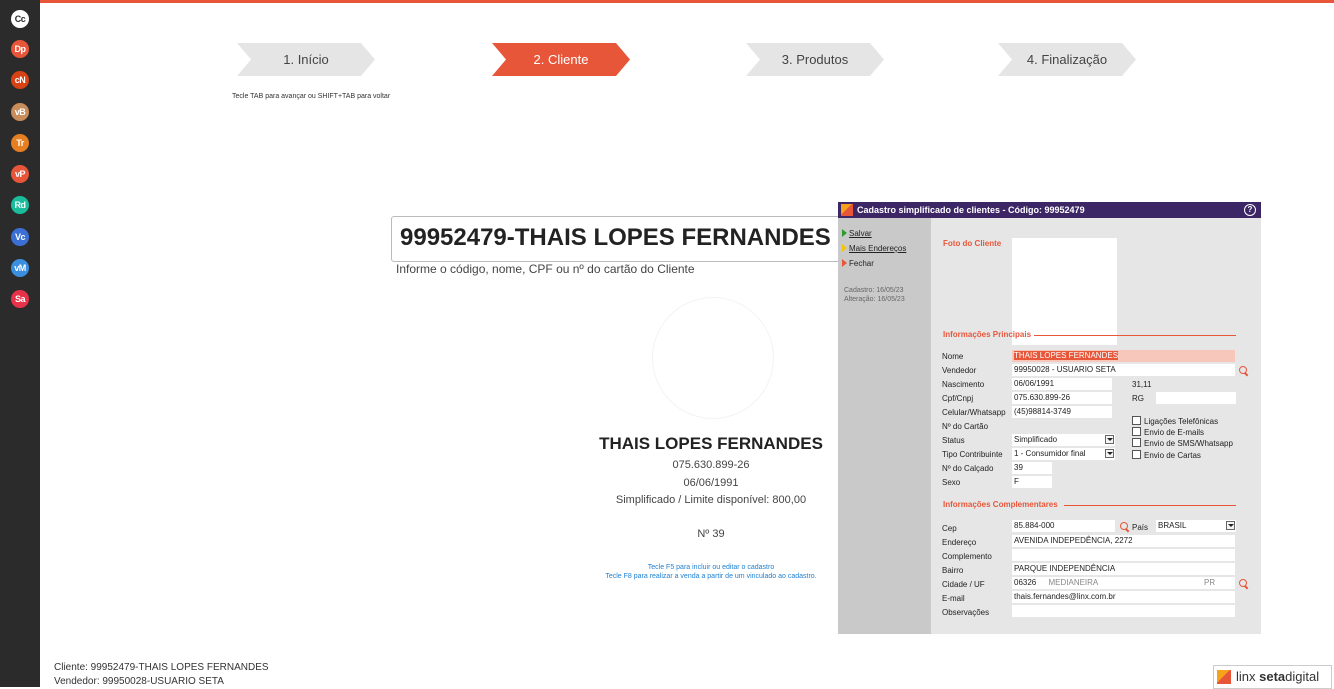  I want to click on customer-number: Nº 39, so click(711, 534).